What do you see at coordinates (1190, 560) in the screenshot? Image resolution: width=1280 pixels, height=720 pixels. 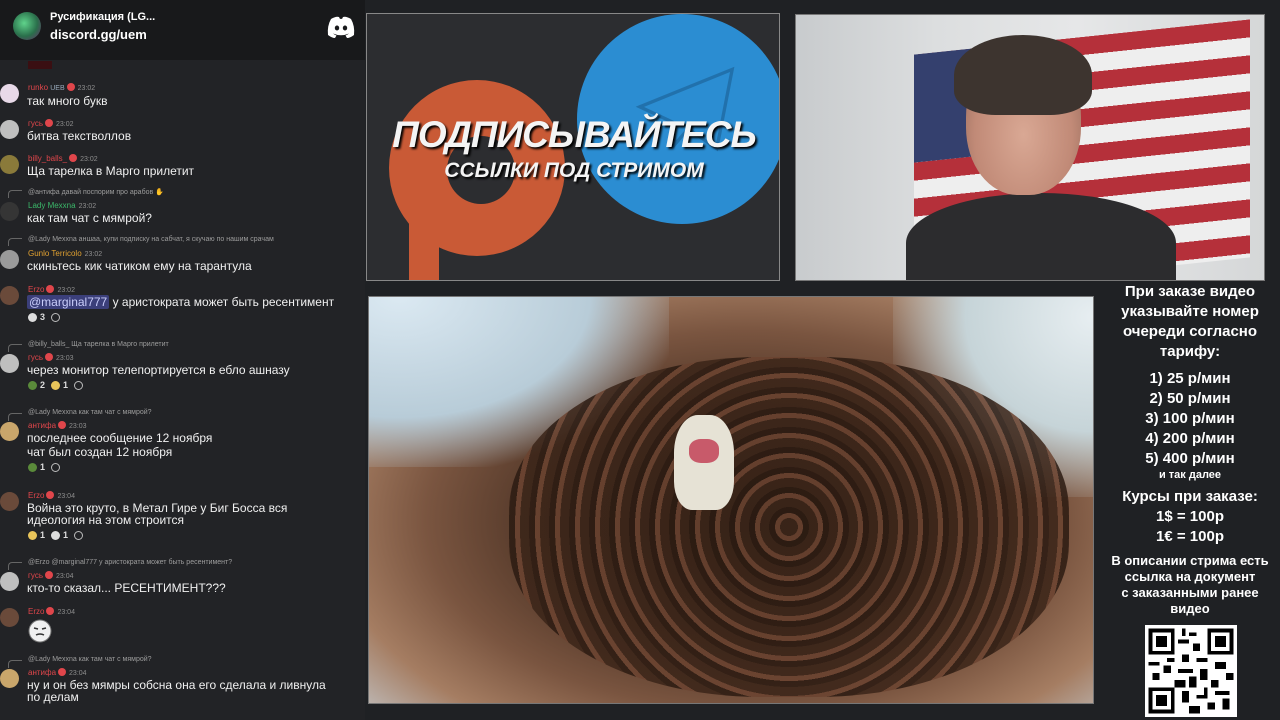 I see `description-line-1: В описании стрима есть` at bounding box center [1190, 560].